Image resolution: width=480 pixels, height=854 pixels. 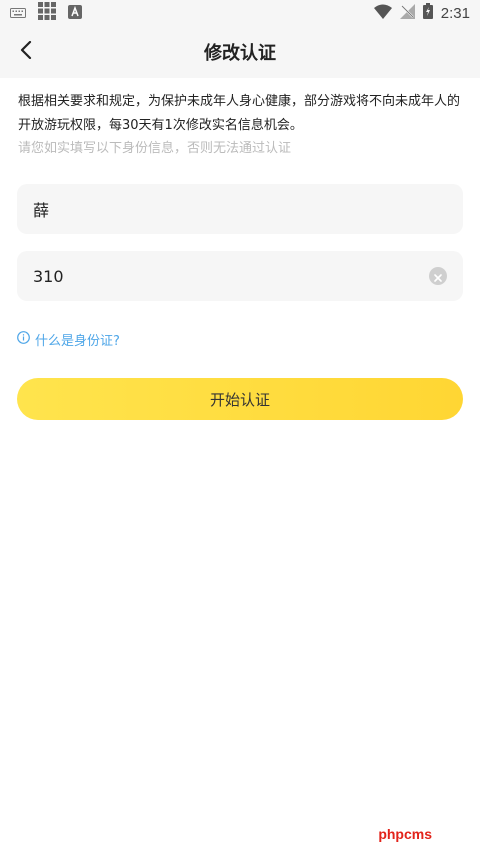 I want to click on app-bar: 修改认证, so click(x=240, y=52).